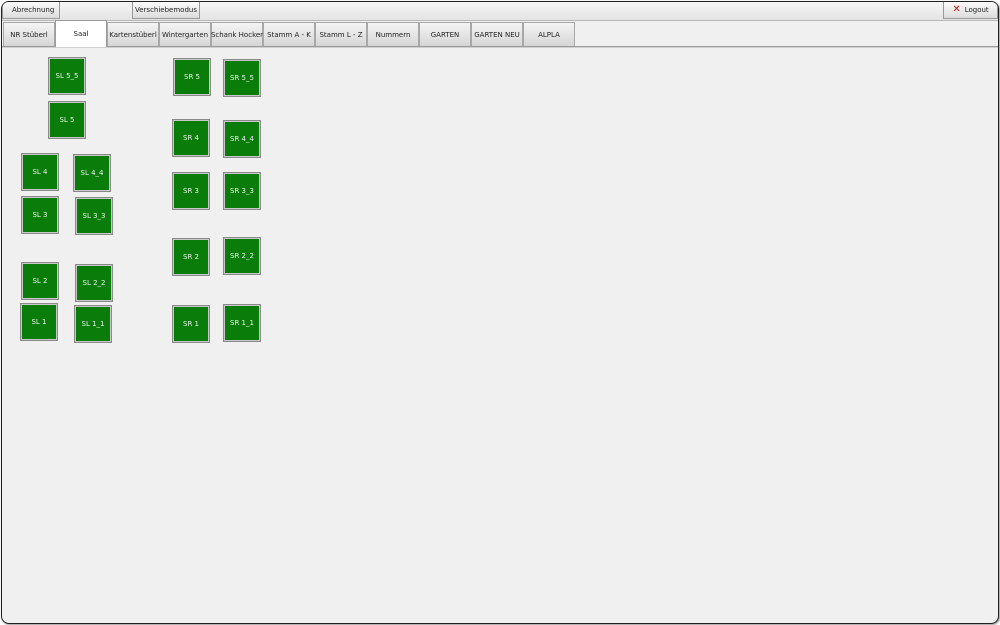 Image resolution: width=1000 pixels, height=625 pixels. I want to click on tab-nummern: Nummern, so click(393, 34).